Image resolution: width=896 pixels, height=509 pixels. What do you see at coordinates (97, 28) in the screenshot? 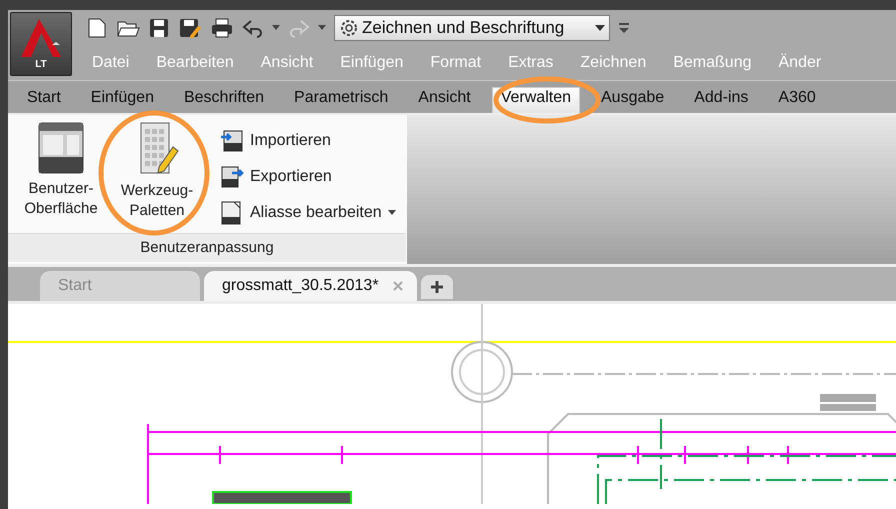
I see `new-file-icon` at bounding box center [97, 28].